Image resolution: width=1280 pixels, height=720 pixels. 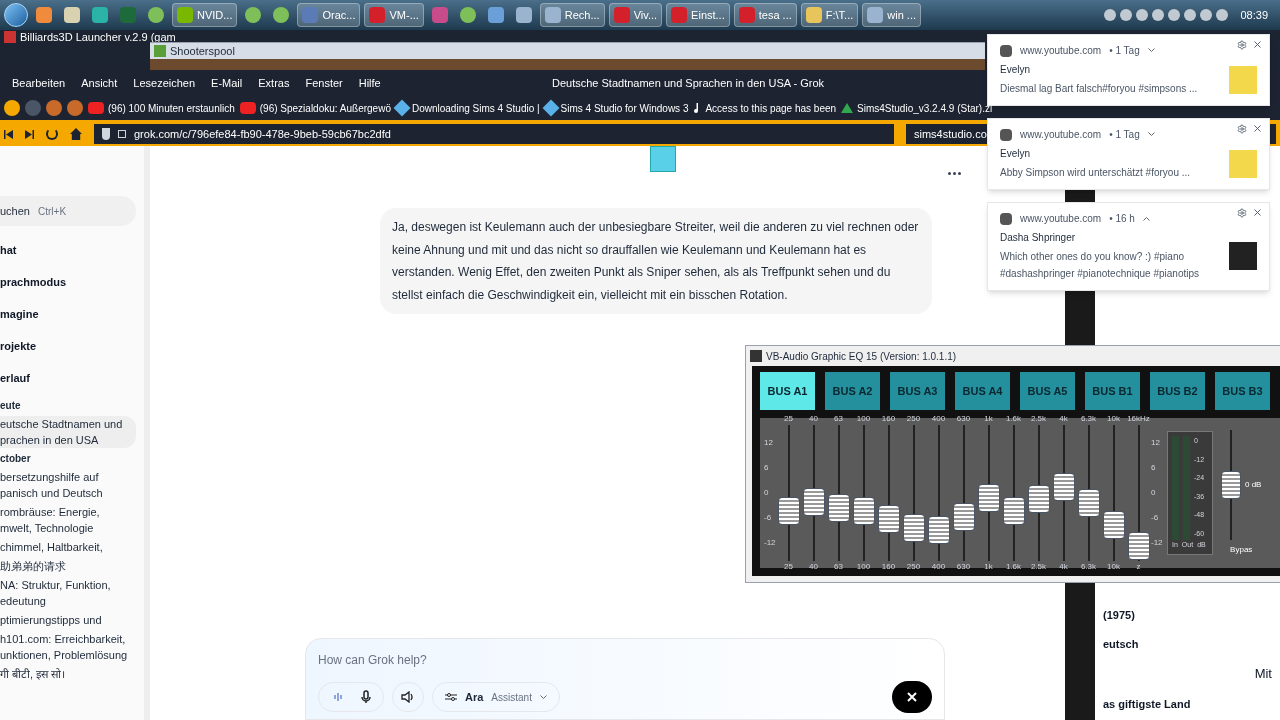 What do you see at coordinates (1242, 391) in the screenshot?
I see `bus-button: BUS B3` at bounding box center [1242, 391].